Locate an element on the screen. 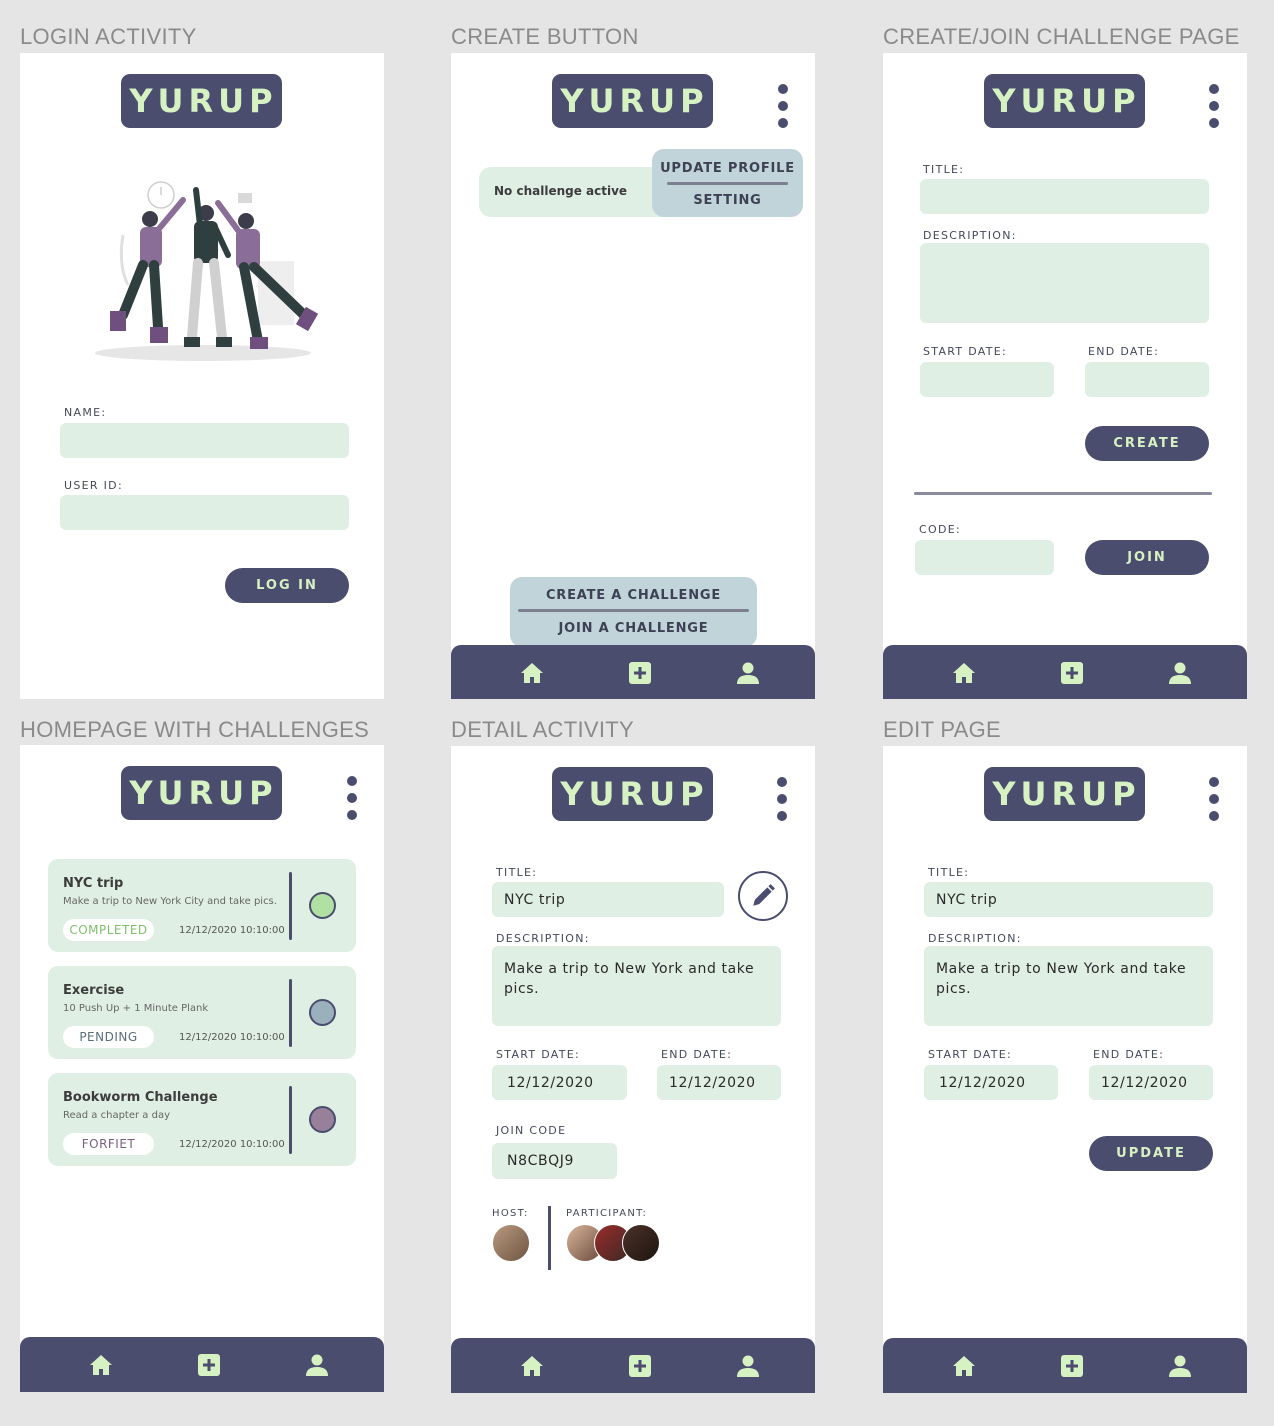 This screenshot has width=1274, height=1426. challenge-title: NYC trip is located at coordinates (93, 883).